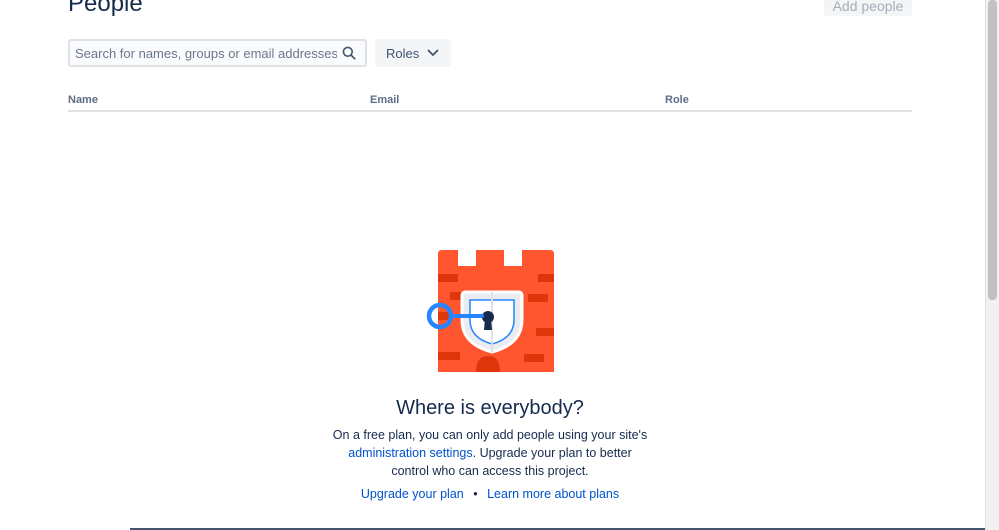  What do you see at coordinates (105, 8) in the screenshot?
I see `page-title: People` at bounding box center [105, 8].